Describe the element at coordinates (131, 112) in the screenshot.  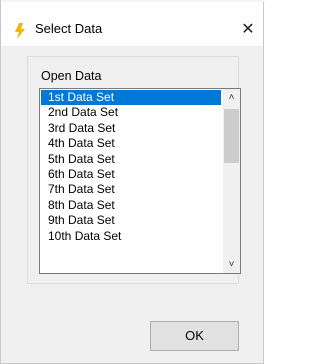
I see `list-item: 2nd Data Set` at that location.